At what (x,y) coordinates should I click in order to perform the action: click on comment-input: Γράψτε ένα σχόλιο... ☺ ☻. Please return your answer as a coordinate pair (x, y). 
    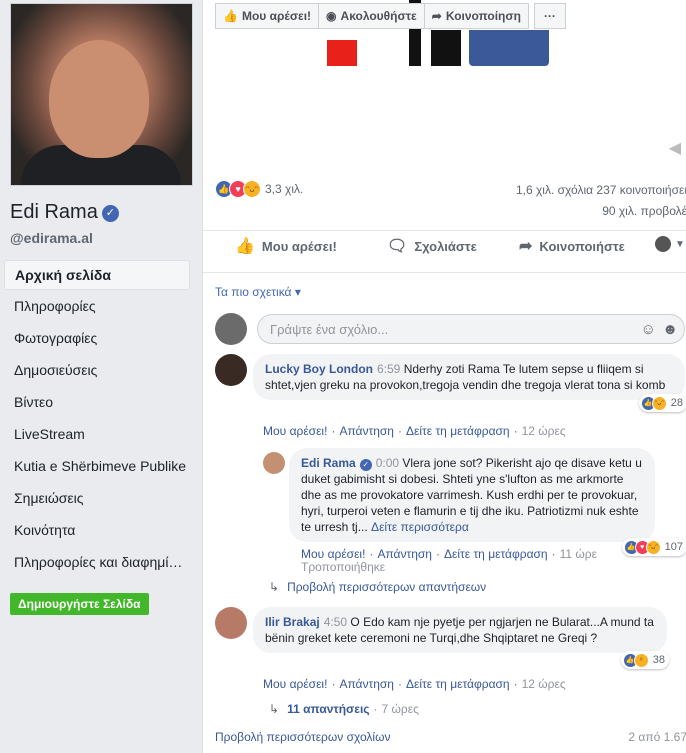
    Looking at the image, I should click on (471, 329).